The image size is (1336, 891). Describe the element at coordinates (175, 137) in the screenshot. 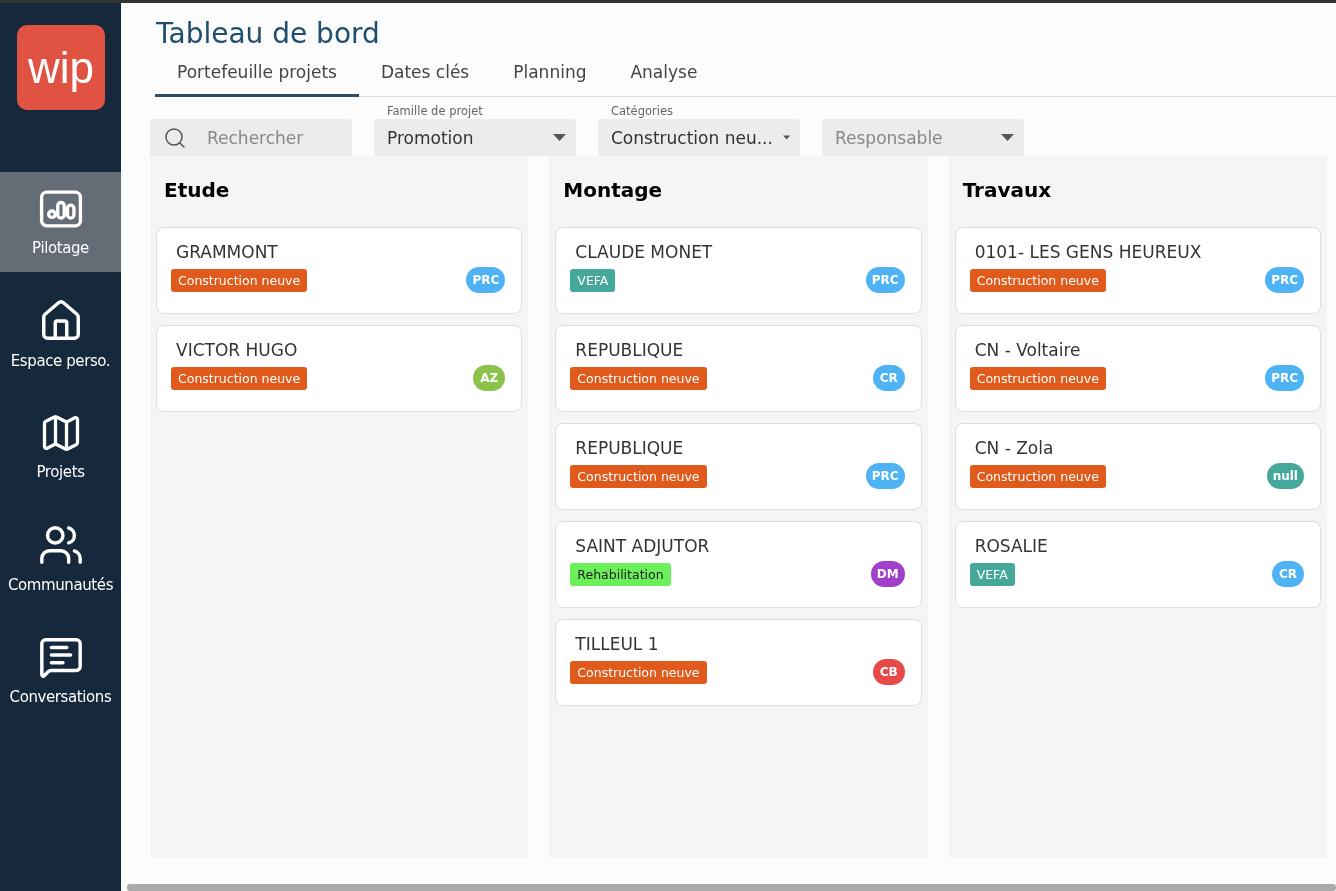

I see `search-icon` at that location.